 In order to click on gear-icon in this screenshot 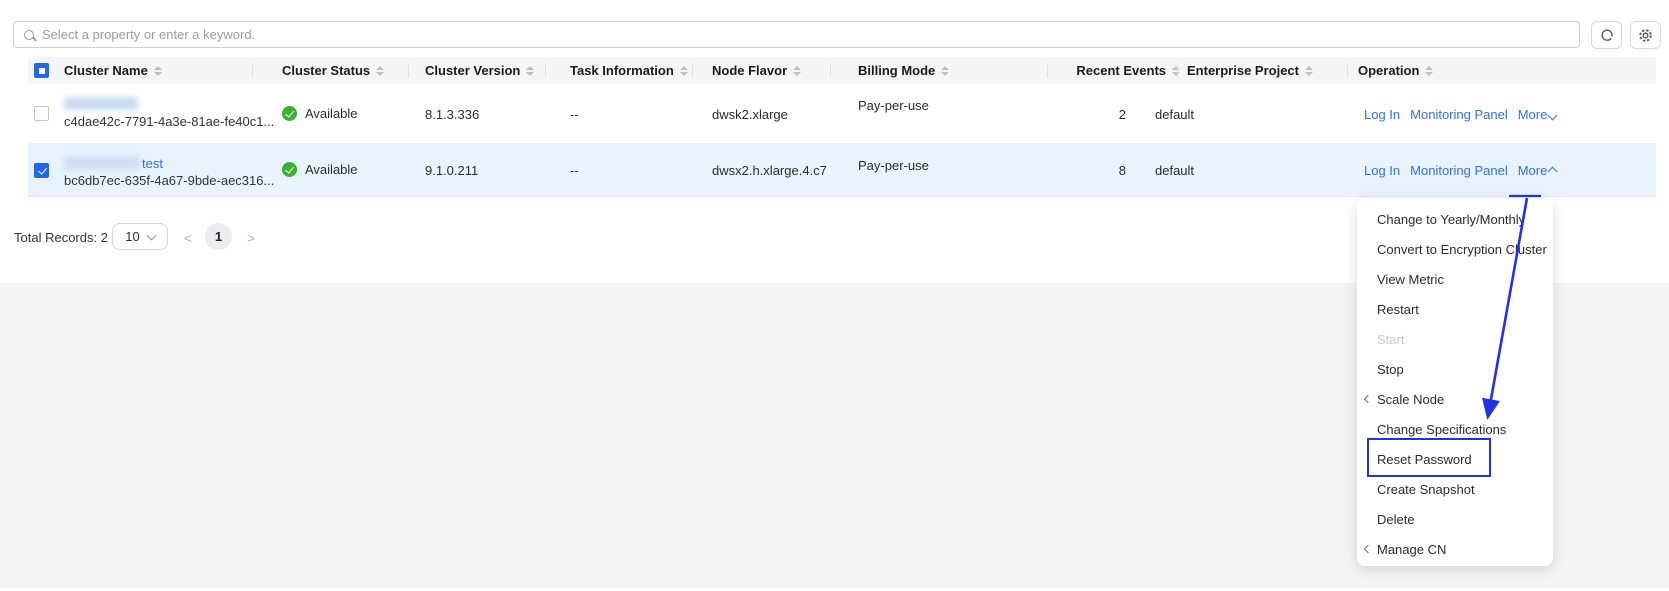, I will do `click(1645, 35)`.